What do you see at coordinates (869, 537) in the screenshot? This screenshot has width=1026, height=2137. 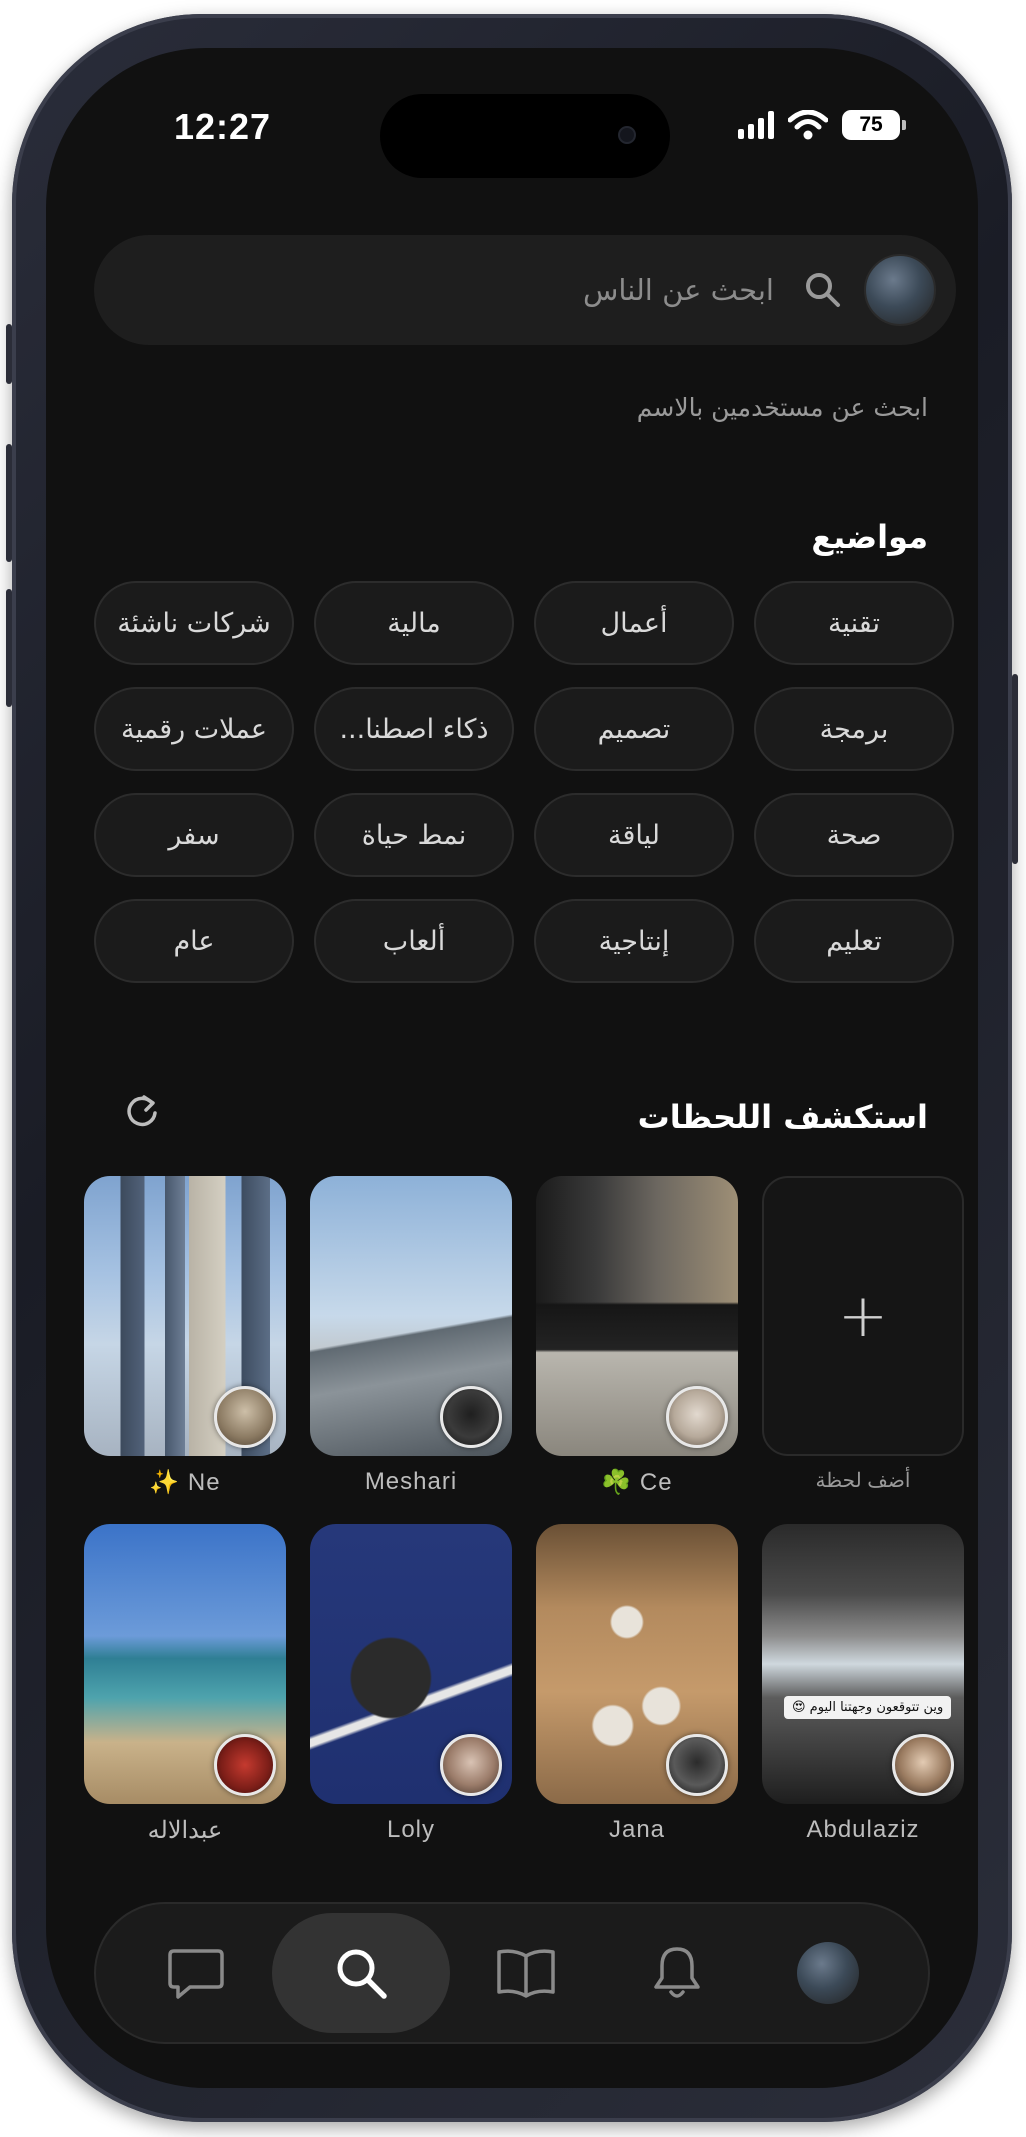 I see `topics-title: مواضيع` at bounding box center [869, 537].